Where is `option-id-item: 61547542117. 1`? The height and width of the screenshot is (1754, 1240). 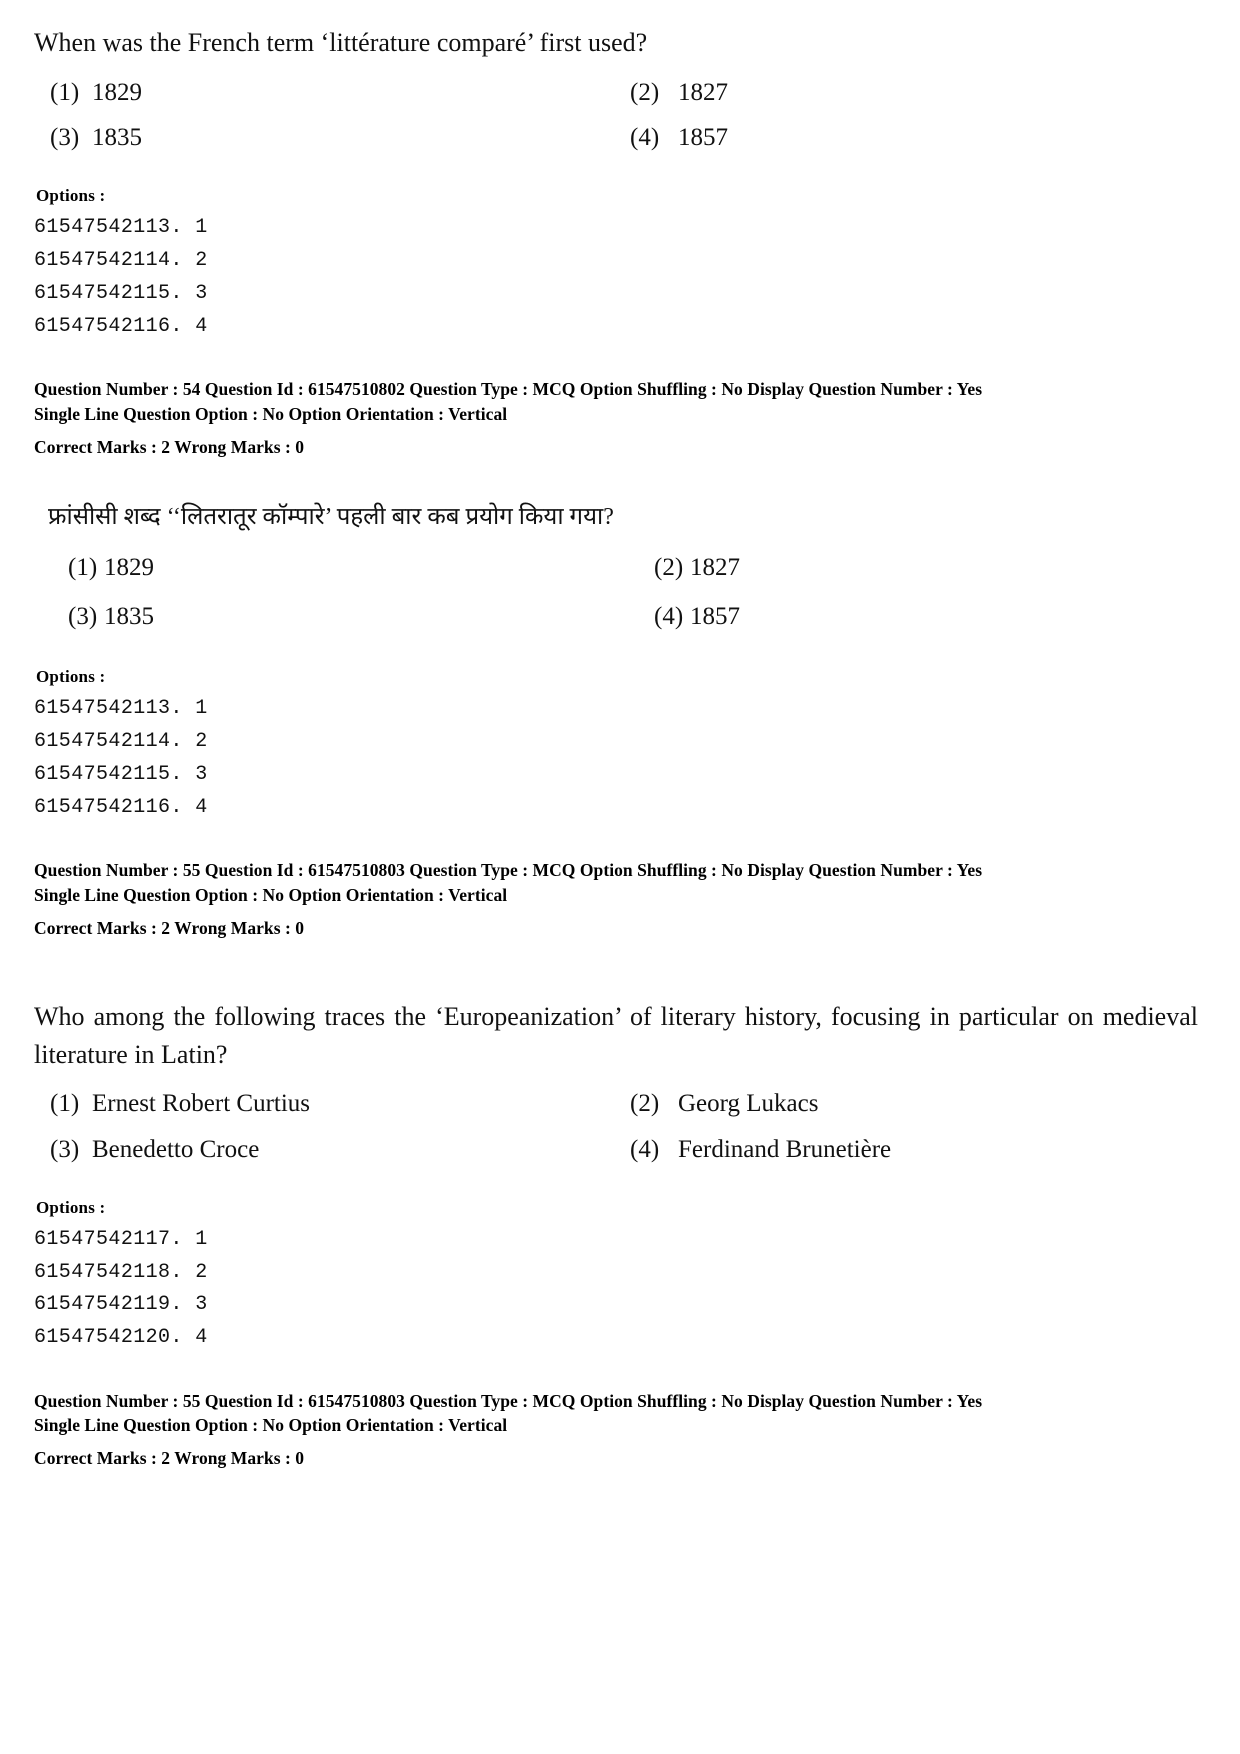
option-id-item: 61547542117. 1 is located at coordinates (121, 1239).